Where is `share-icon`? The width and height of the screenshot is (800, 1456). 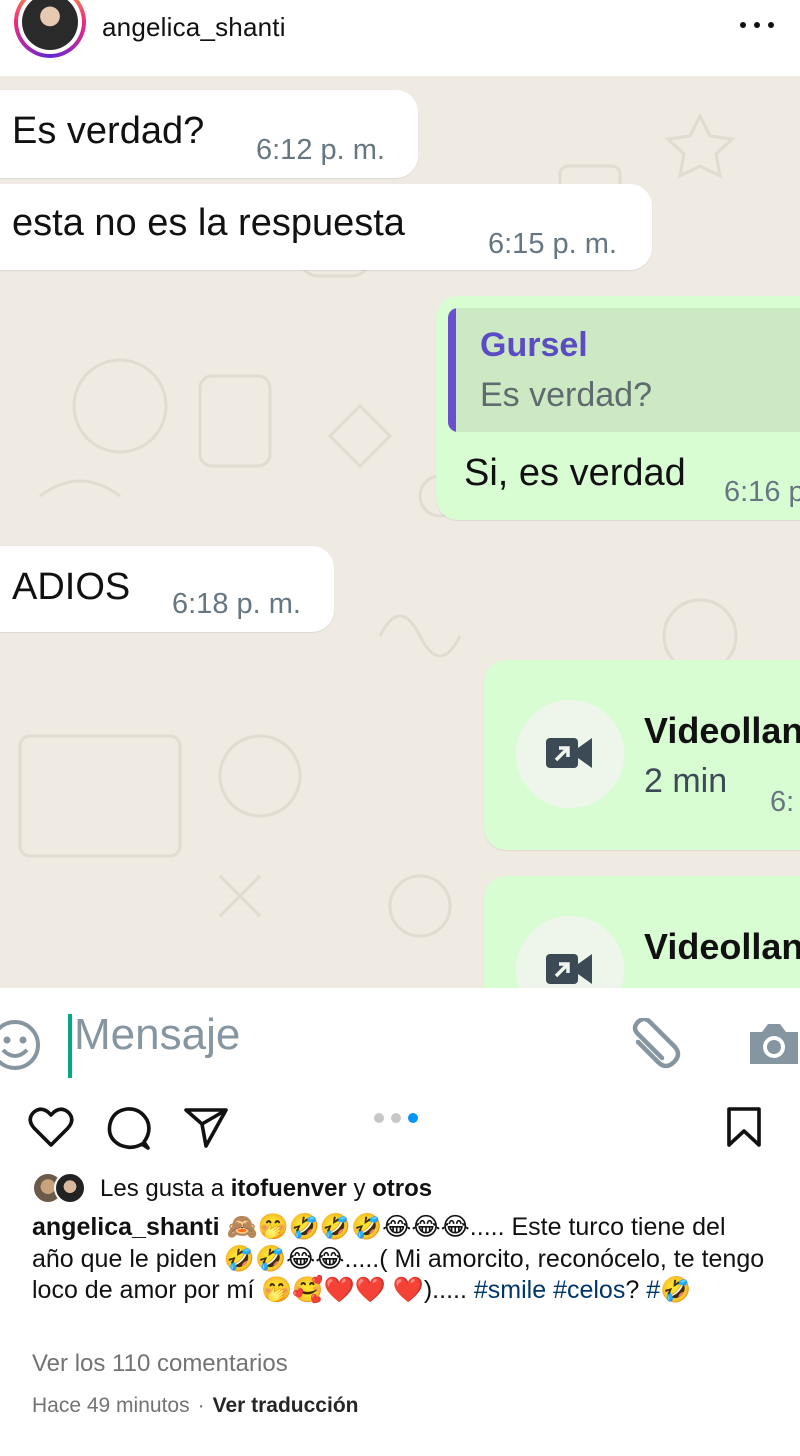 share-icon is located at coordinates (206, 1127).